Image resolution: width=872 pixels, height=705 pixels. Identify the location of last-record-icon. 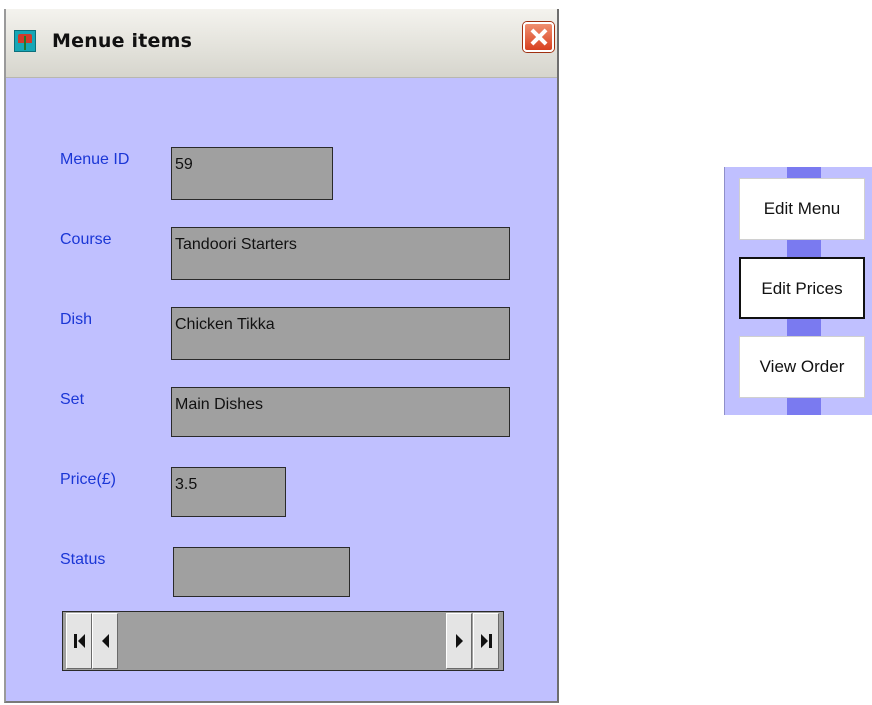
(484, 641).